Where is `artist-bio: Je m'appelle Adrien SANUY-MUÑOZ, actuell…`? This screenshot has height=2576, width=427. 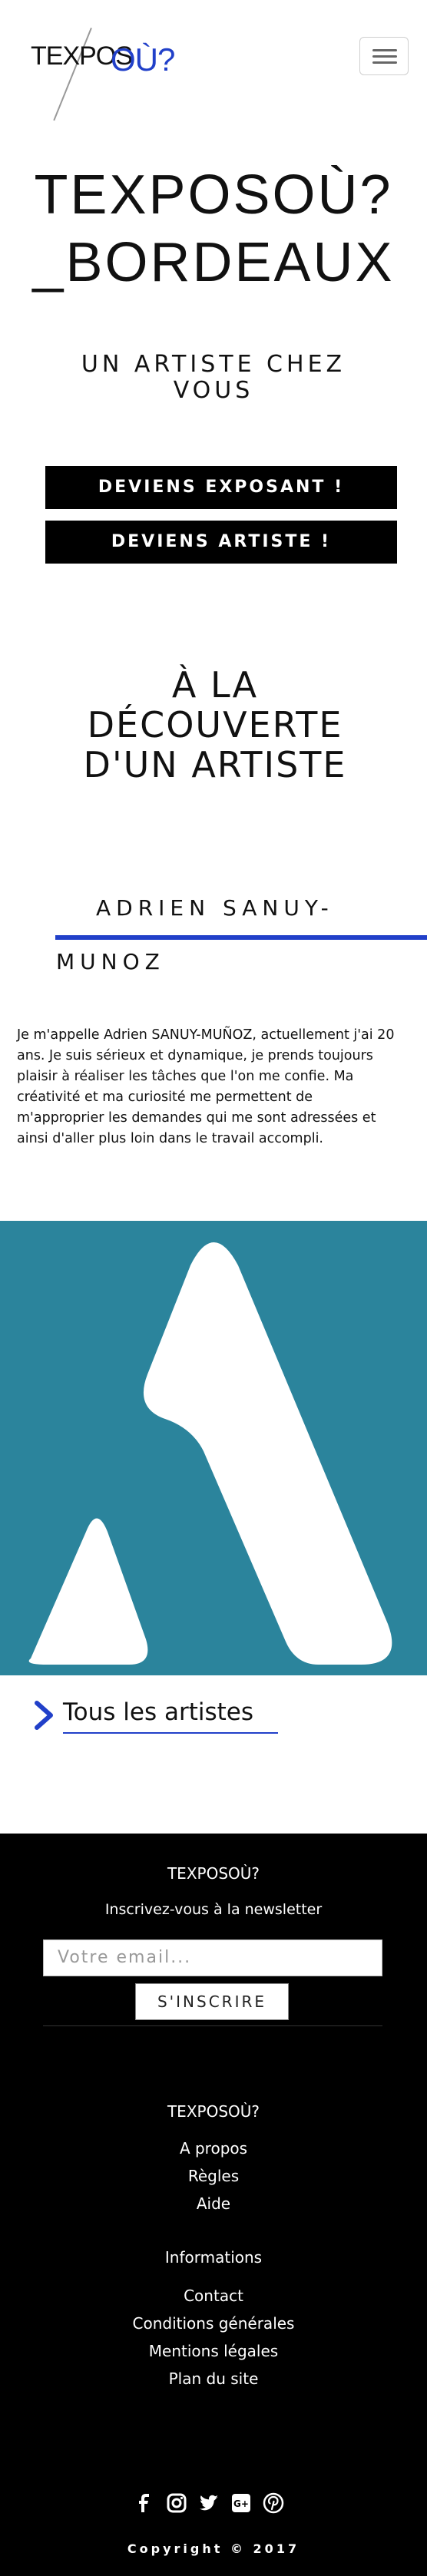
artist-bio: Je m'appelle Adrien SANUY-MUÑOZ, actuell… is located at coordinates (206, 1086).